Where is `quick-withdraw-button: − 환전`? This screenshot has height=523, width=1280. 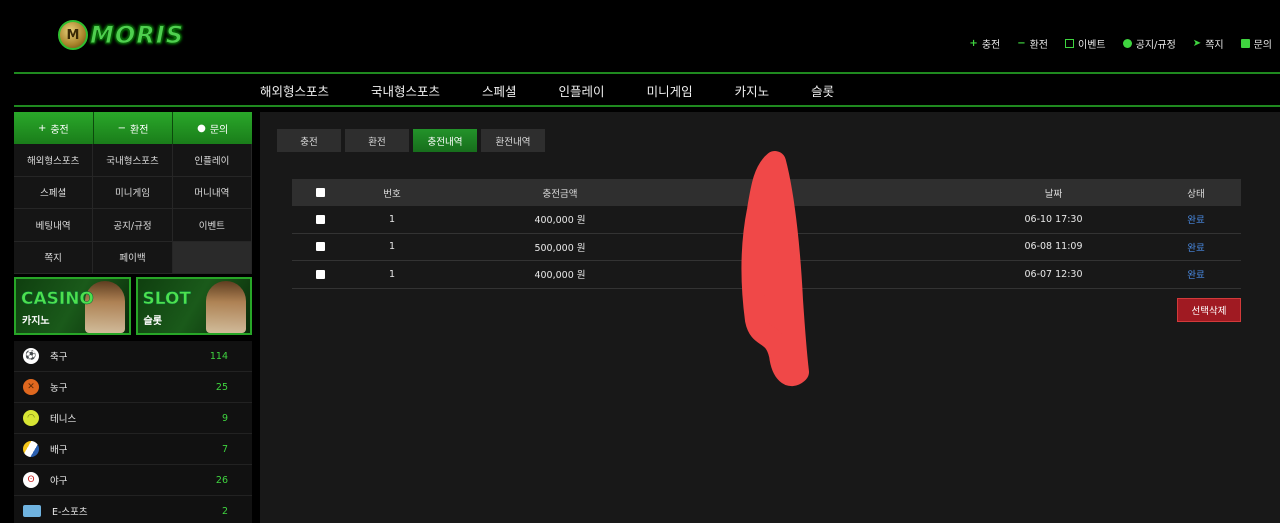
quick-withdraw-button: − 환전 is located at coordinates (133, 128).